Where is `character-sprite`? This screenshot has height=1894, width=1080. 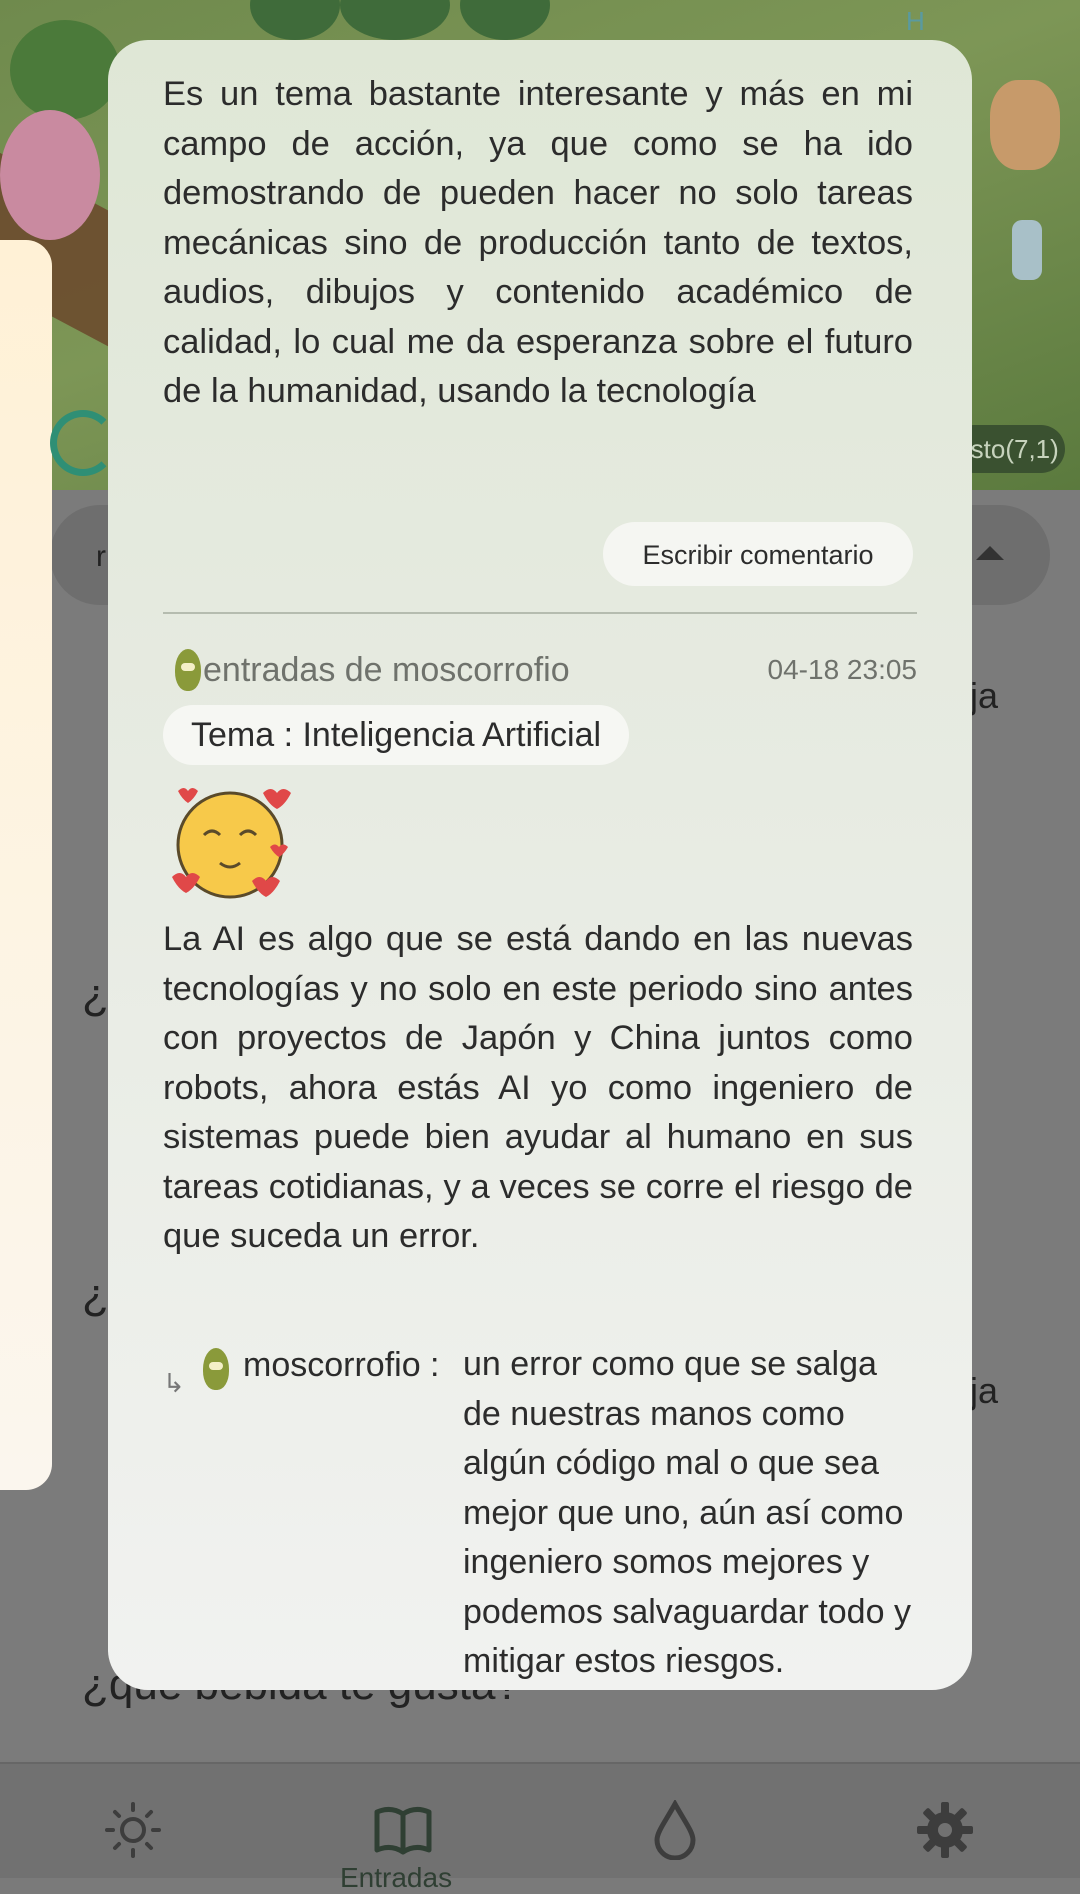 character-sprite is located at coordinates (1025, 125).